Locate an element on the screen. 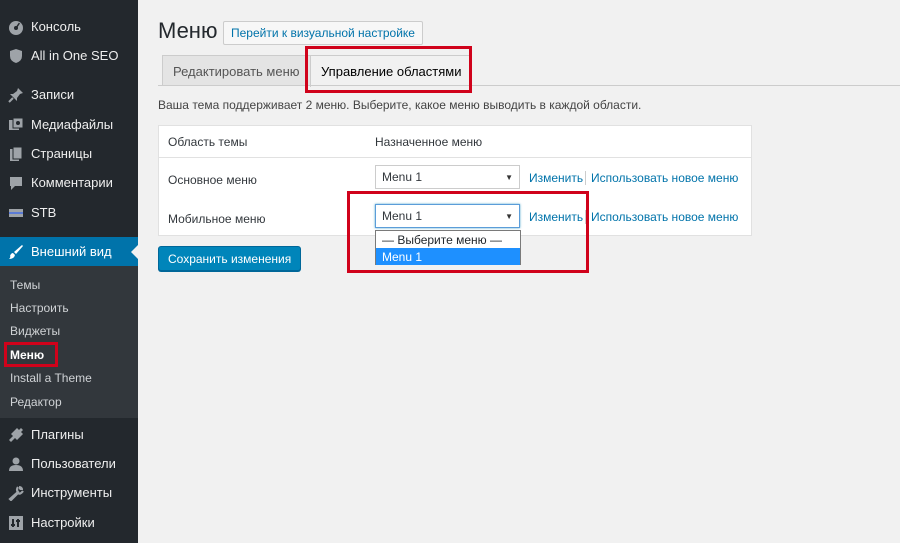 The height and width of the screenshot is (543, 900). sidebar-item-appearance: Внешний вид is located at coordinates (69, 251).